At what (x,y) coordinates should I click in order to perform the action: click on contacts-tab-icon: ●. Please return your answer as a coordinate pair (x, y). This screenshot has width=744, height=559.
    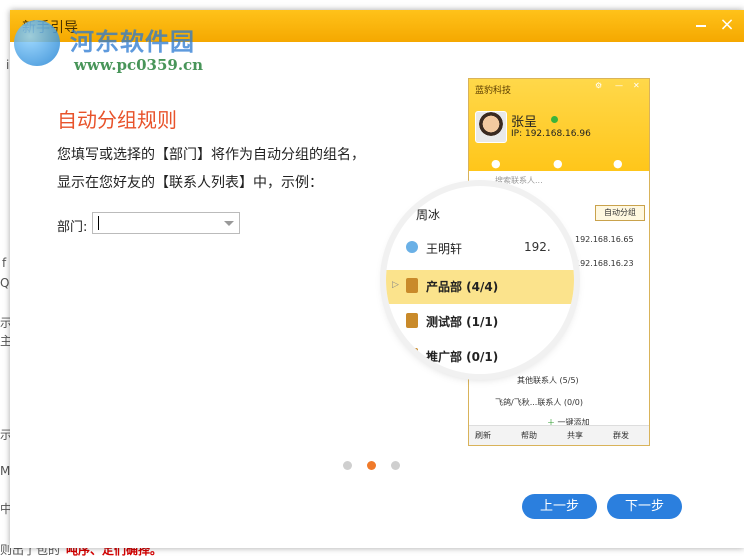
    Looking at the image, I should click on (558, 163).